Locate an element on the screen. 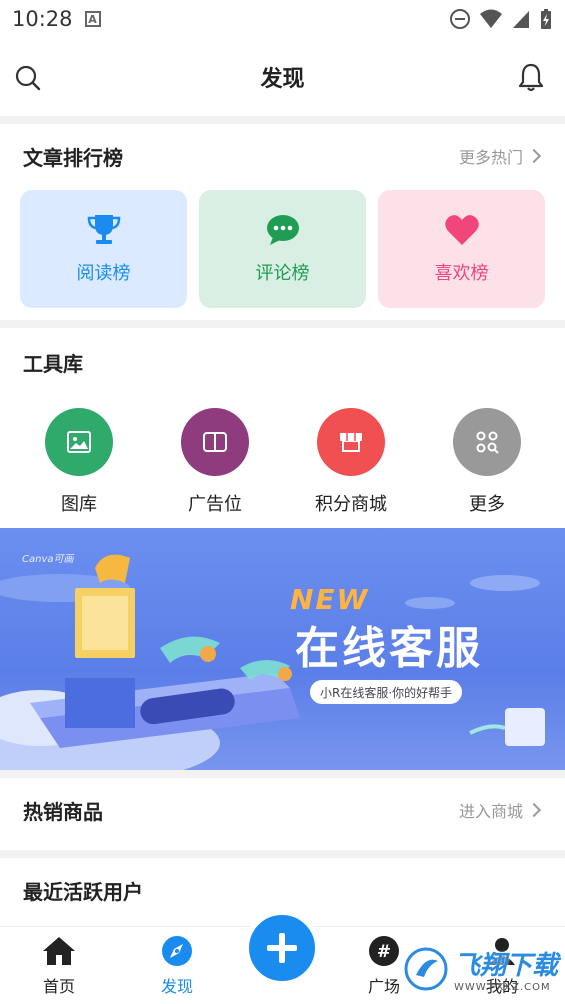 This screenshot has height=1004, width=565. section-title: 最近活跃用户 is located at coordinates (83, 892).